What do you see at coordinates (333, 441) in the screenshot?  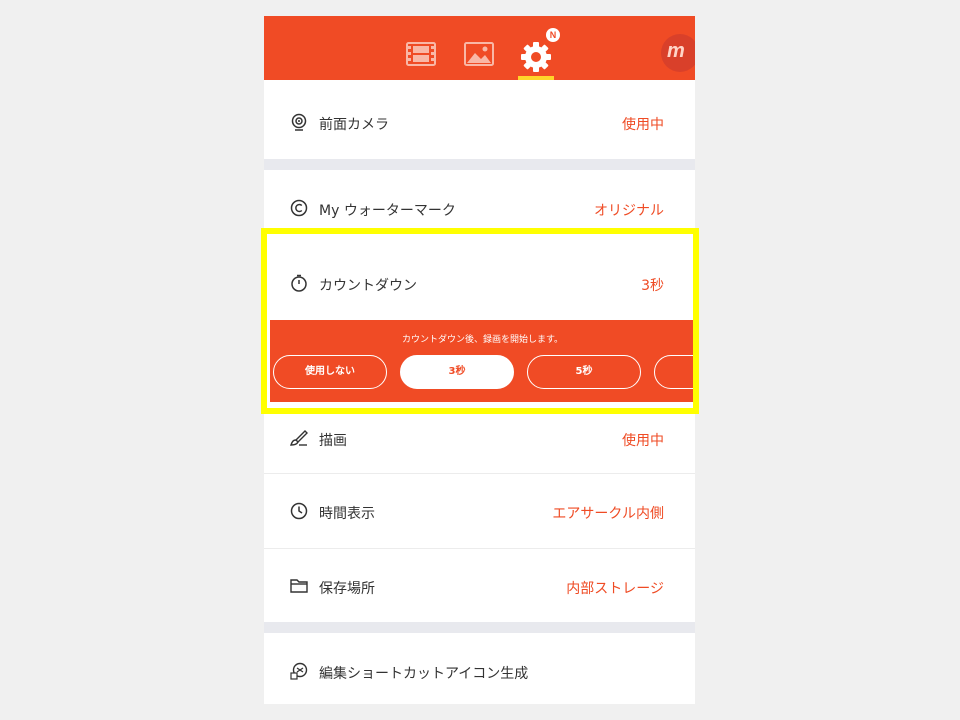 I see `setting-label: 描画` at bounding box center [333, 441].